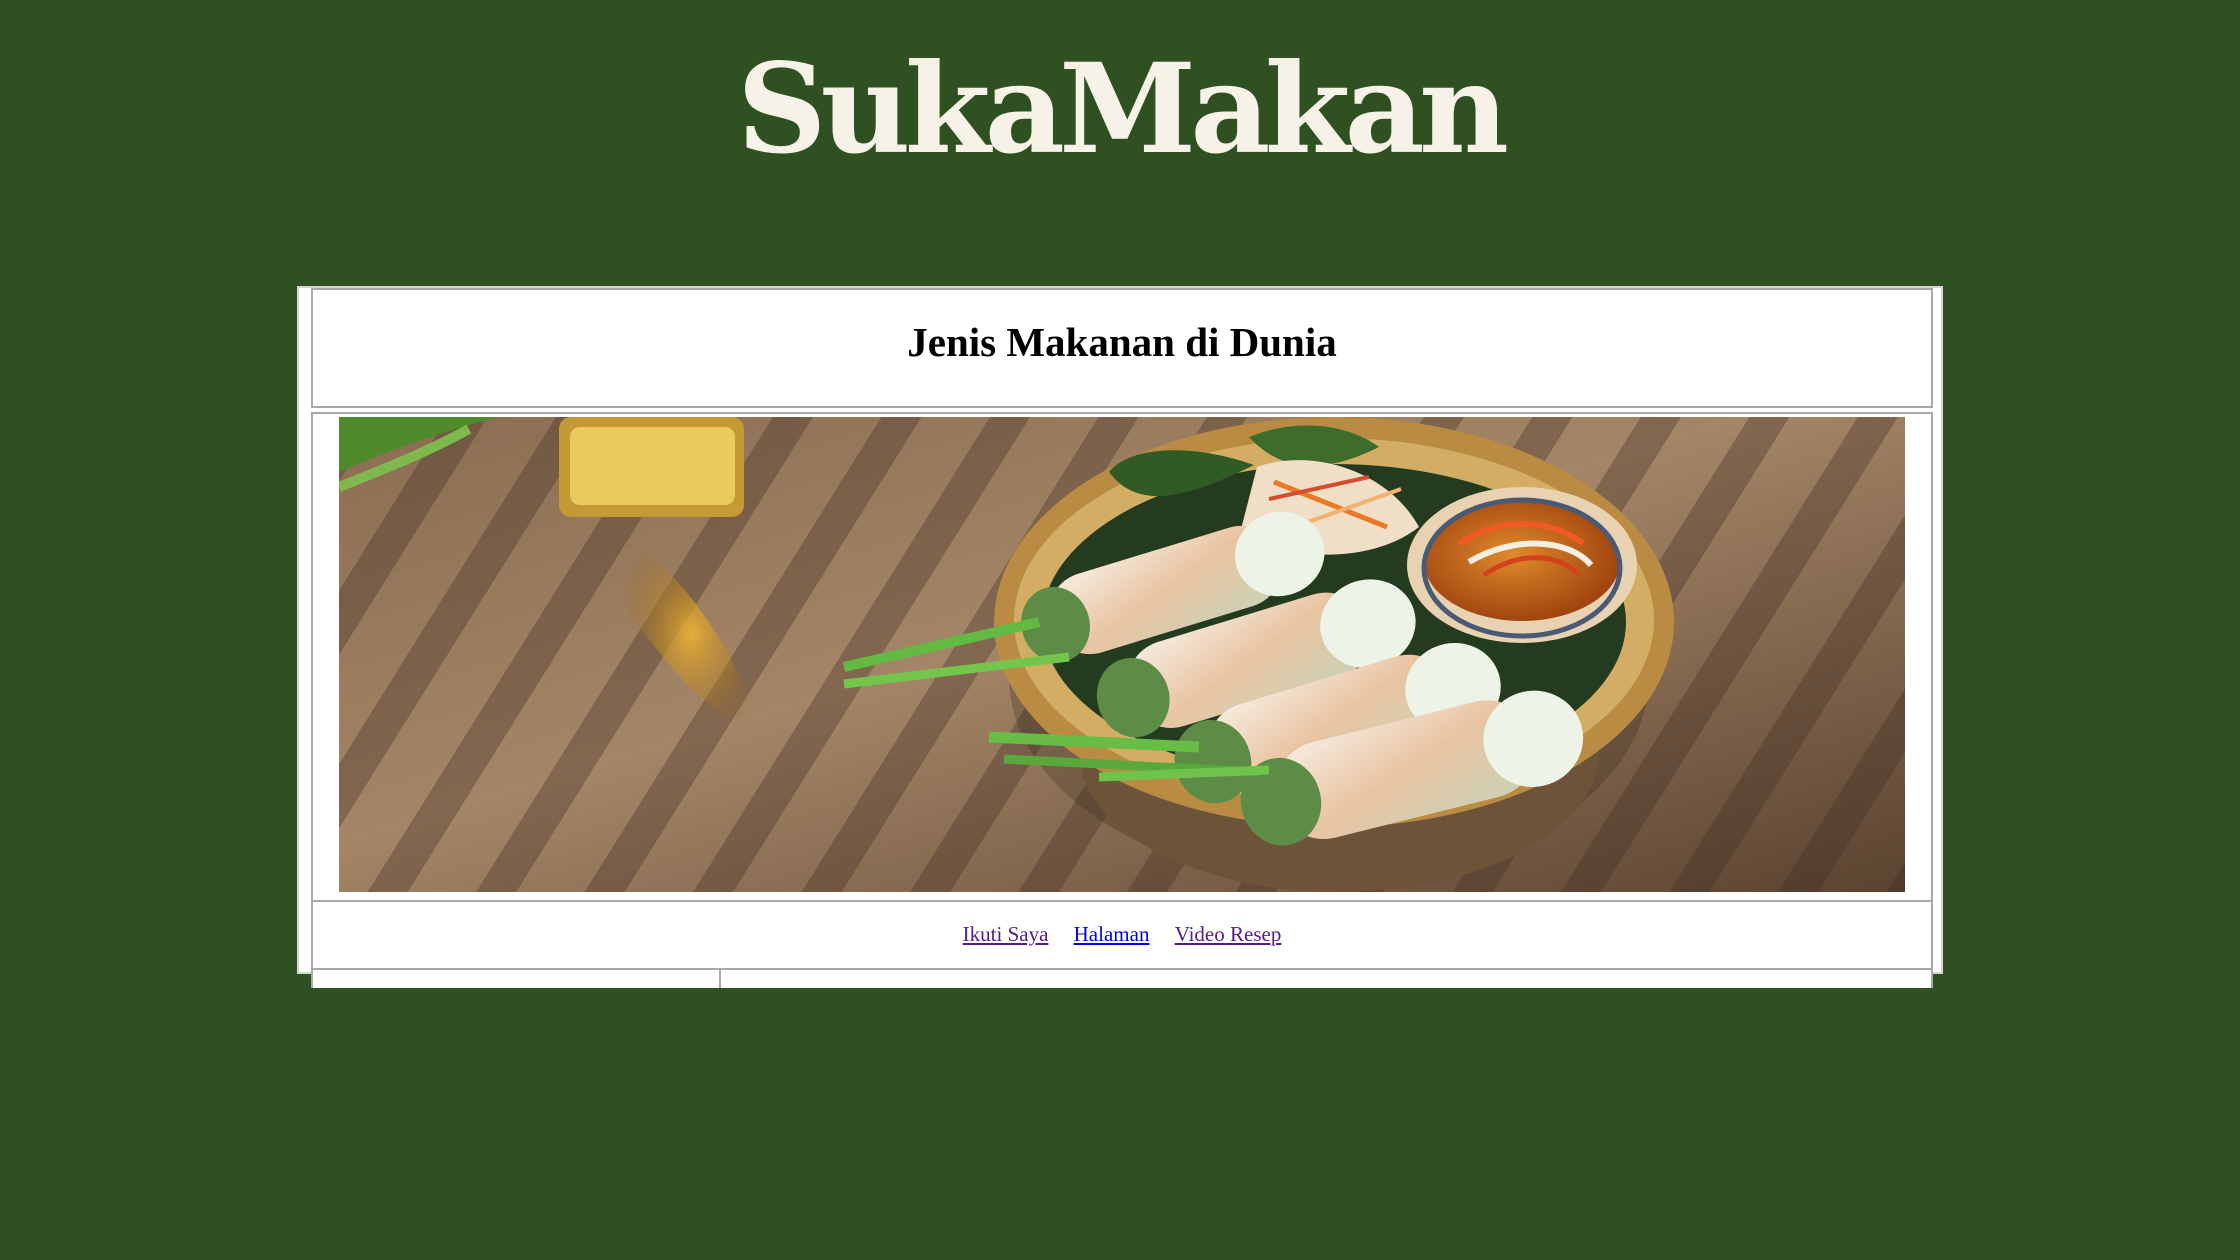 This screenshot has width=2240, height=1260. What do you see at coordinates (1112, 934) in the screenshot?
I see `nav-link-halaman: Halaman` at bounding box center [1112, 934].